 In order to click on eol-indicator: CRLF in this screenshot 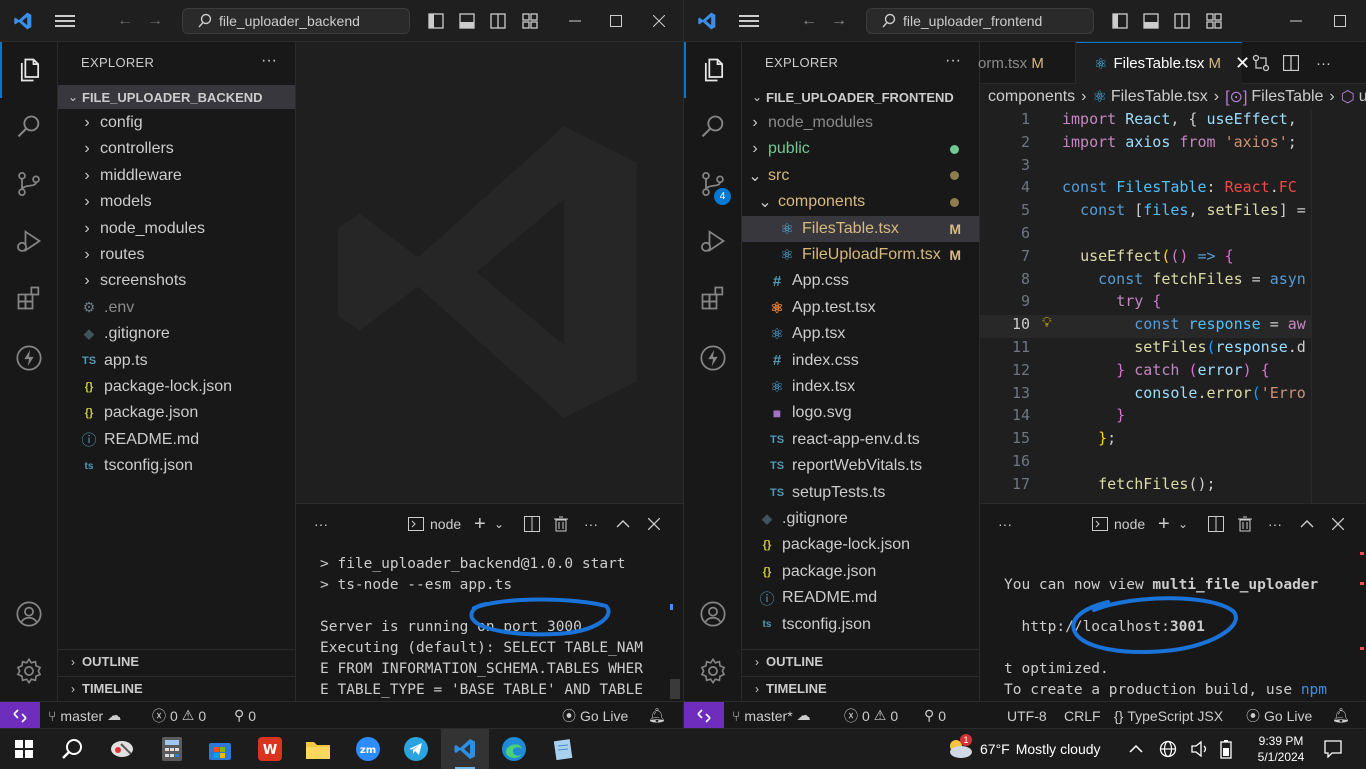, I will do `click(1082, 715)`.